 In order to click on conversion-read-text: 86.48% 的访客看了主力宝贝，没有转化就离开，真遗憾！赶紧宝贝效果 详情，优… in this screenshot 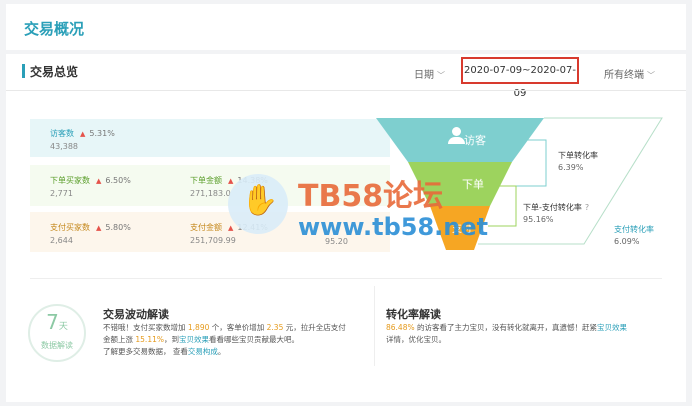, I will do `click(506, 333)`.